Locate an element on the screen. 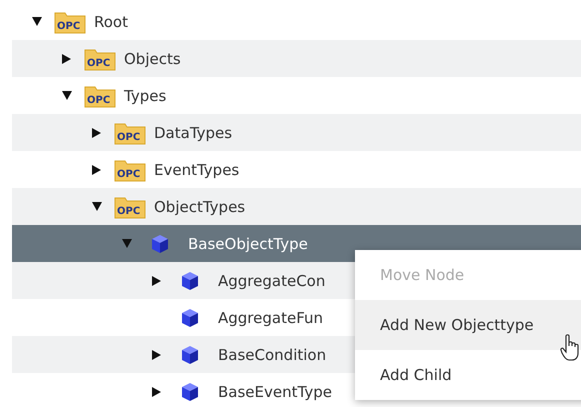 Image resolution: width=581 pixels, height=407 pixels. node-label: AggregateCon is located at coordinates (272, 281).